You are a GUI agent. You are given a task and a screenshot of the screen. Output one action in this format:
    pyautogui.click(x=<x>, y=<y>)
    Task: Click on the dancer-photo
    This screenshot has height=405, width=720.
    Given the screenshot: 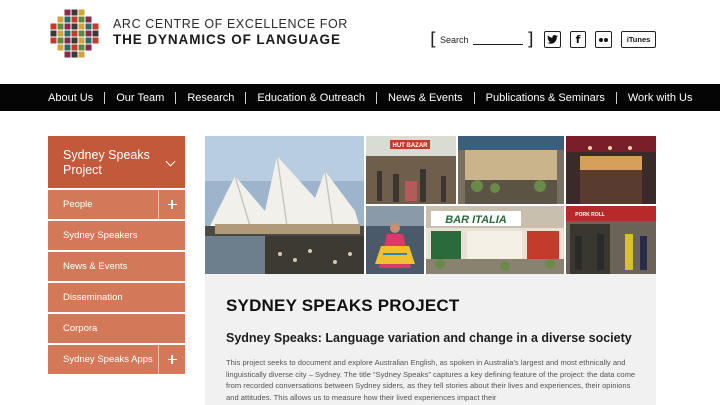 What is the action you would take?
    pyautogui.click(x=395, y=240)
    